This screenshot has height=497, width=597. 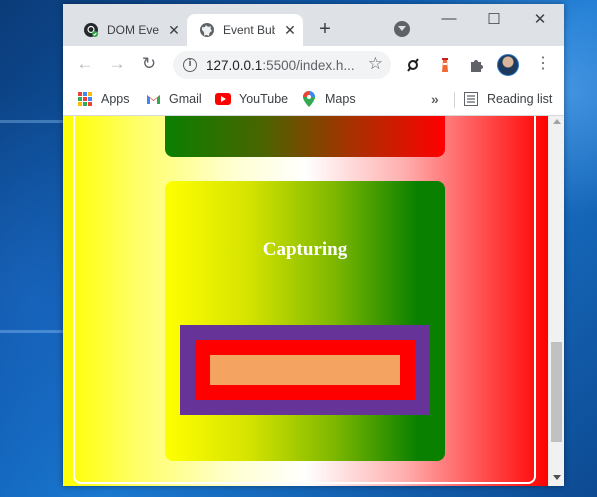 I want to click on extension-icon, so click(x=413, y=65).